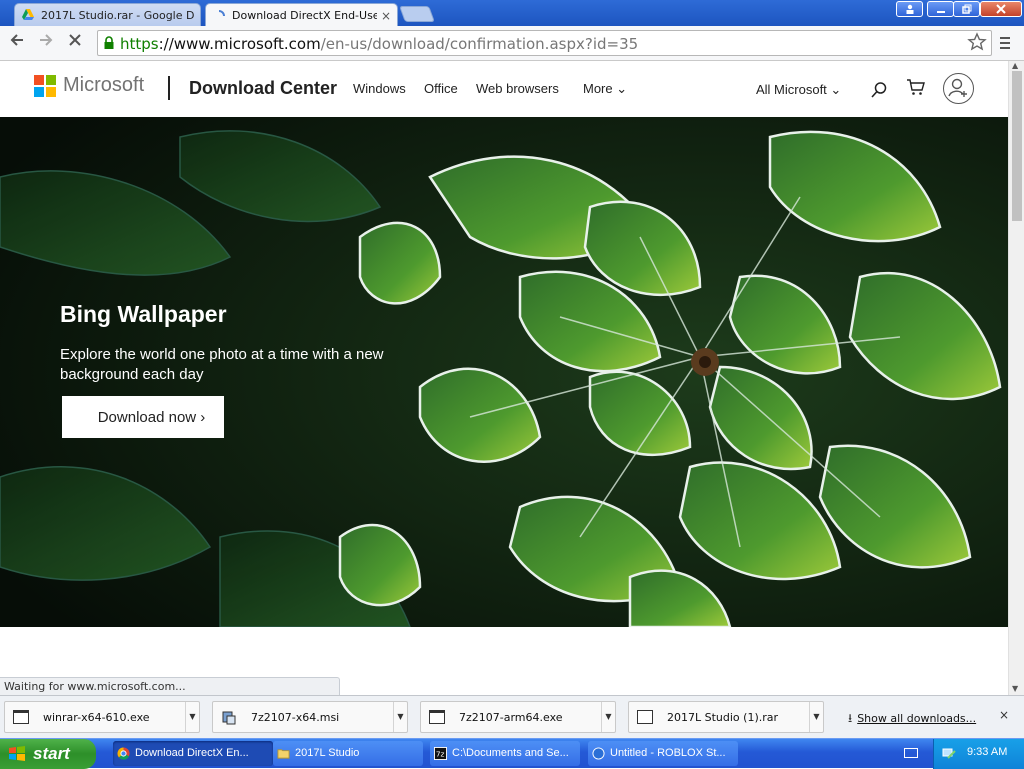 The width and height of the screenshot is (1024, 769). I want to click on download-item: 7z2107-x64.msi ▼, so click(310, 717).